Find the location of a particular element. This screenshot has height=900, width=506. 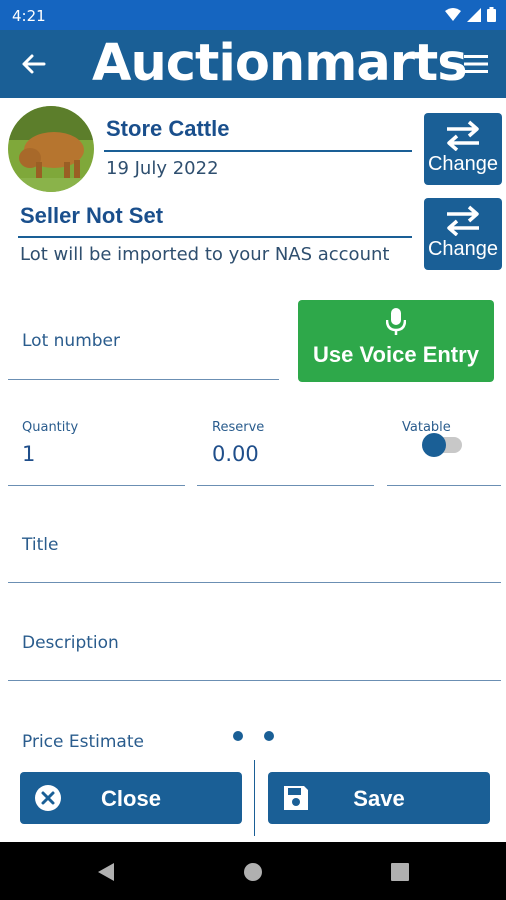

save-button: Save is located at coordinates (379, 798).